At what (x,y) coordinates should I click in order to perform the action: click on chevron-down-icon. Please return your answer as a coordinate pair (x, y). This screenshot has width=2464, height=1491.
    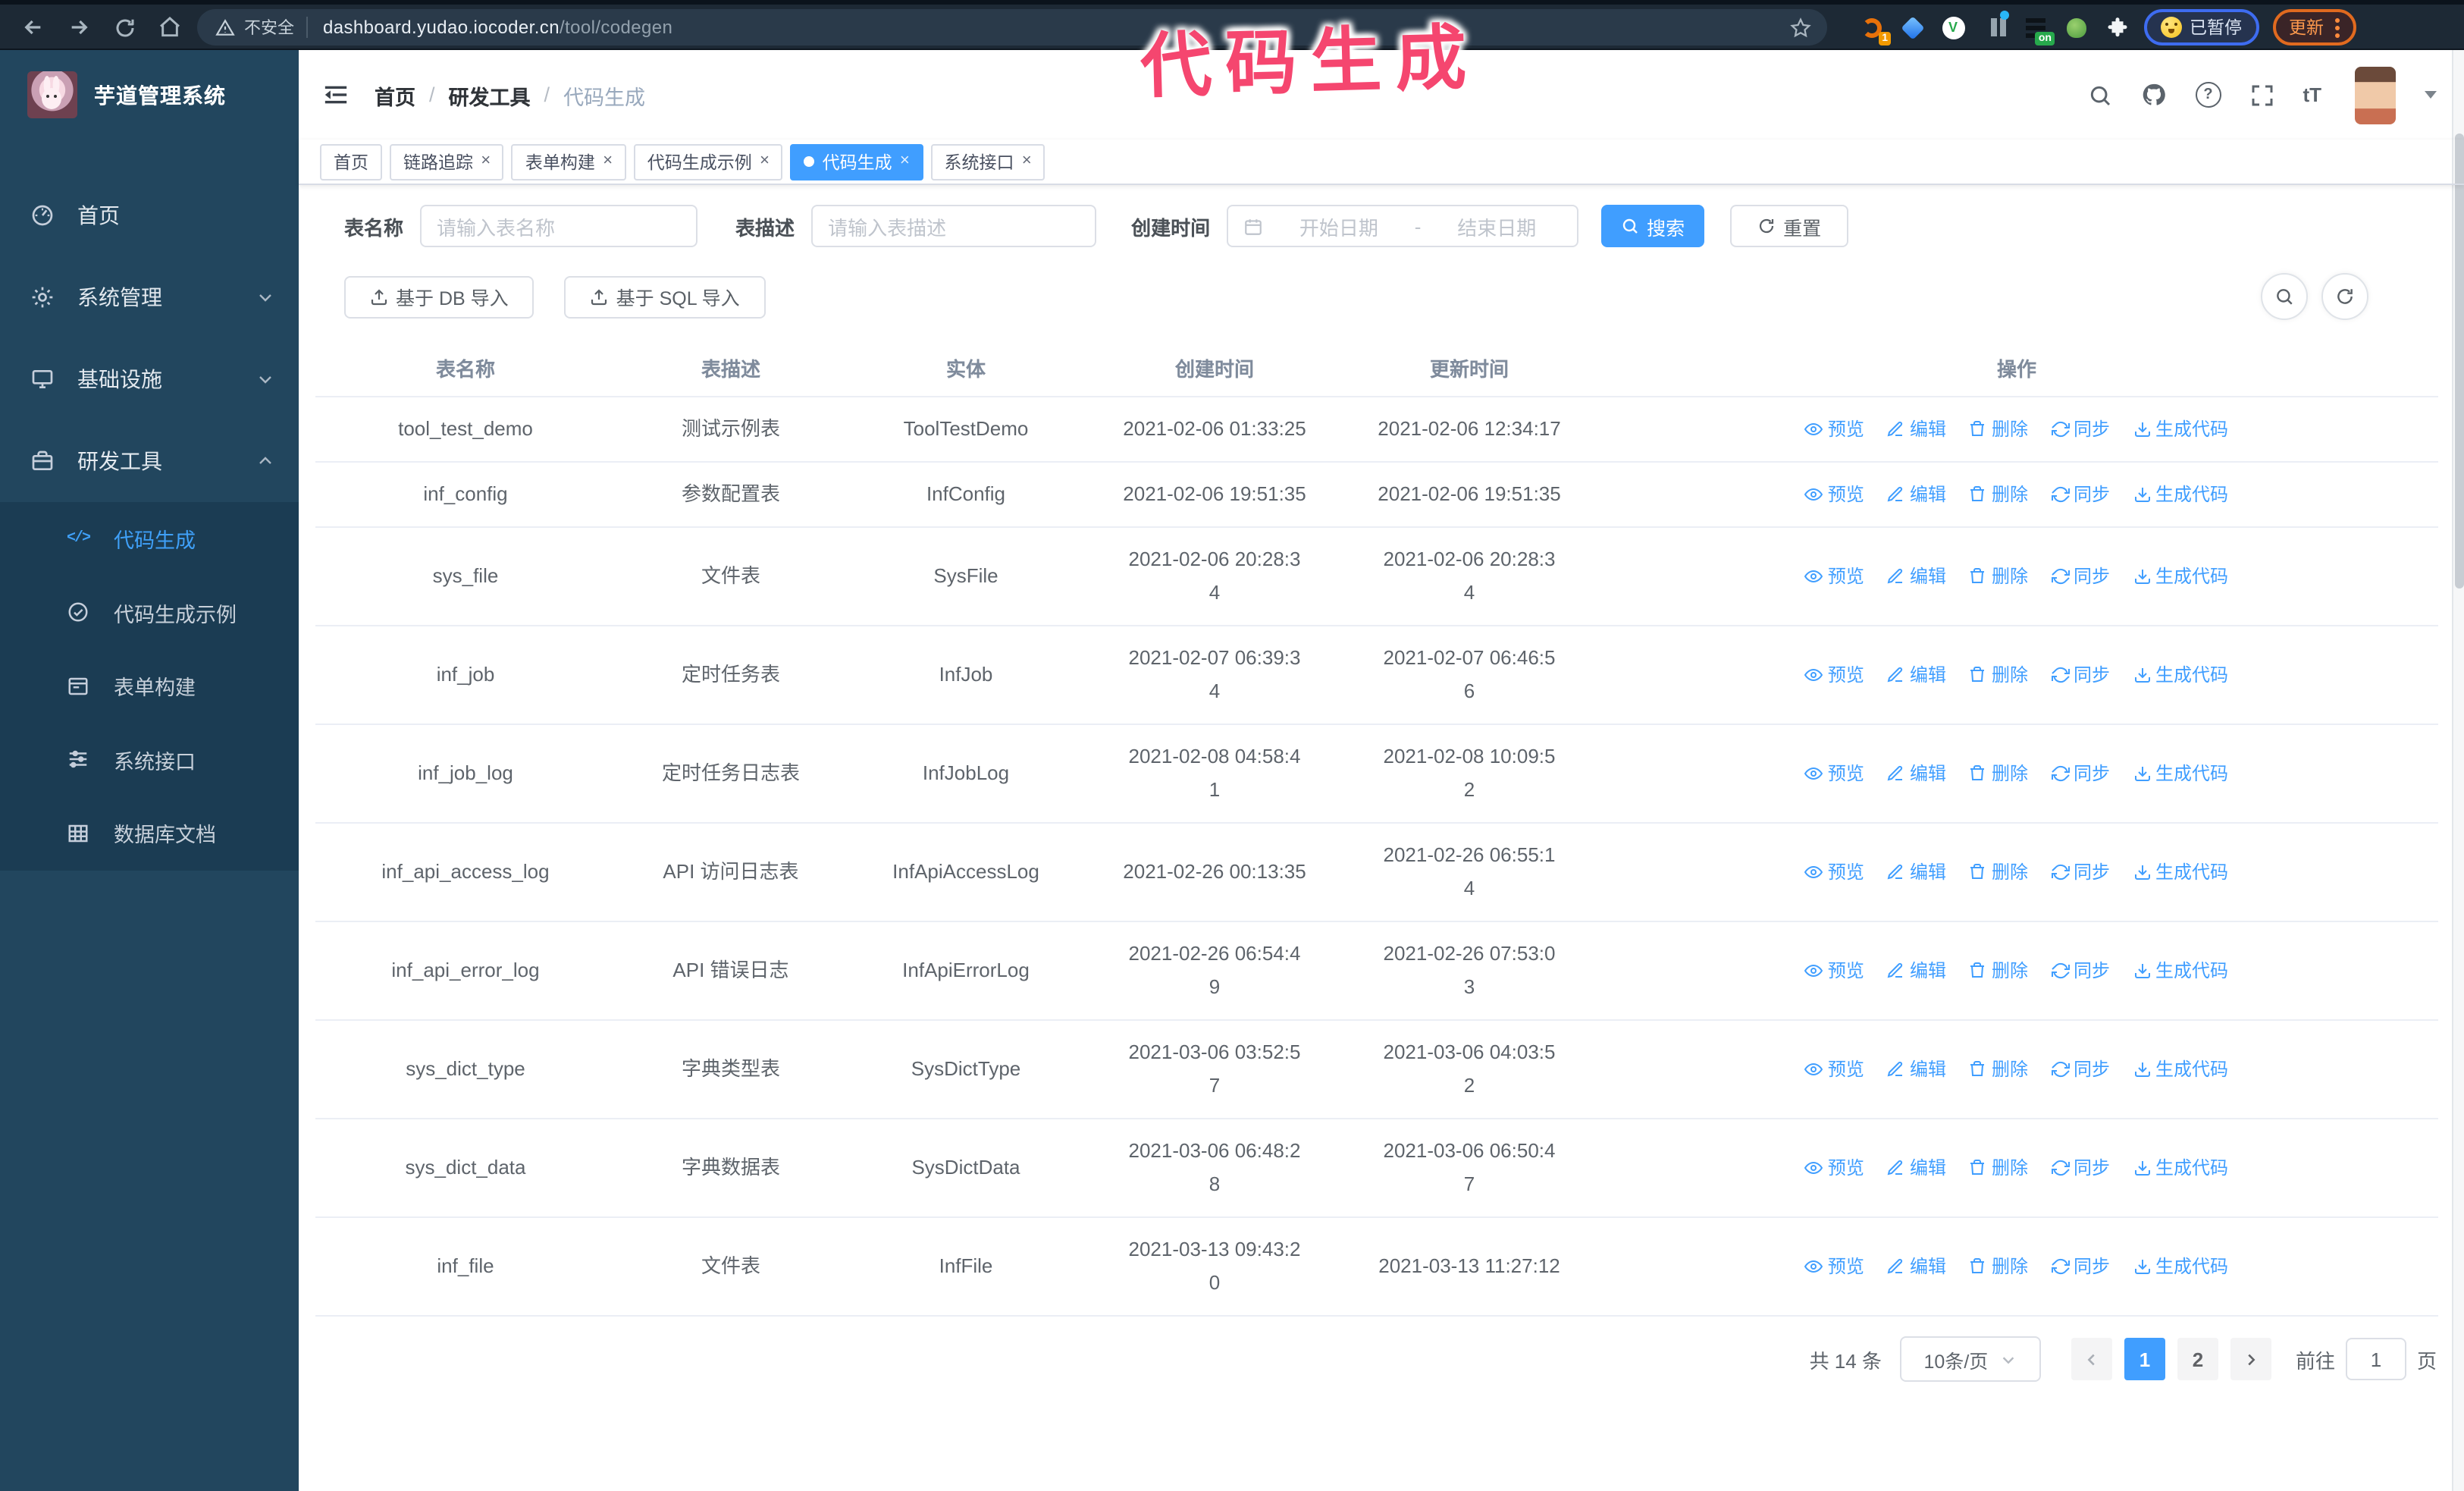
    Looking at the image, I should click on (2431, 98).